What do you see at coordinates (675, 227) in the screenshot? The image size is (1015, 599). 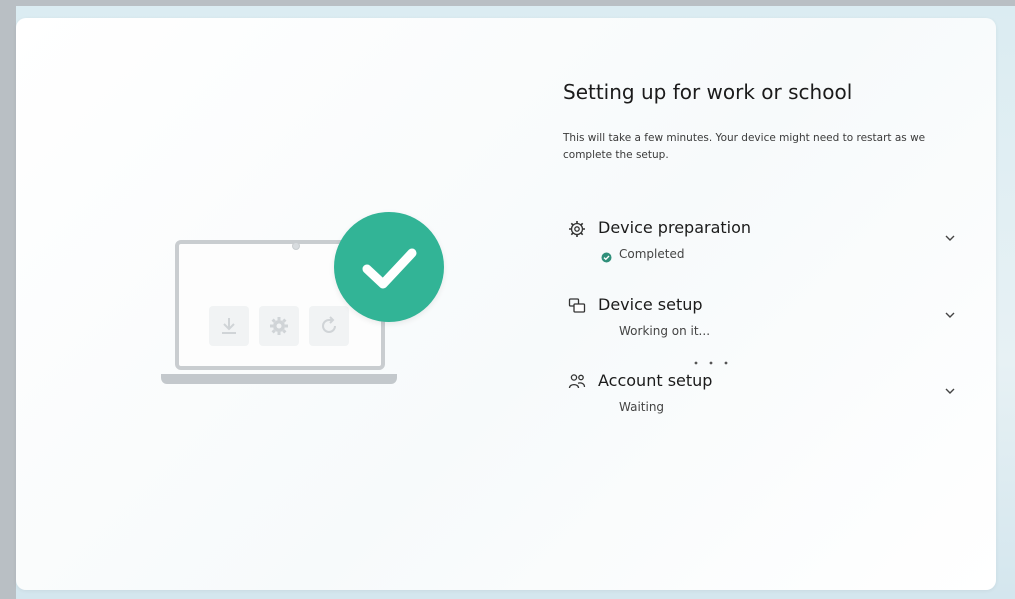 I see `step-title: Device preparation` at bounding box center [675, 227].